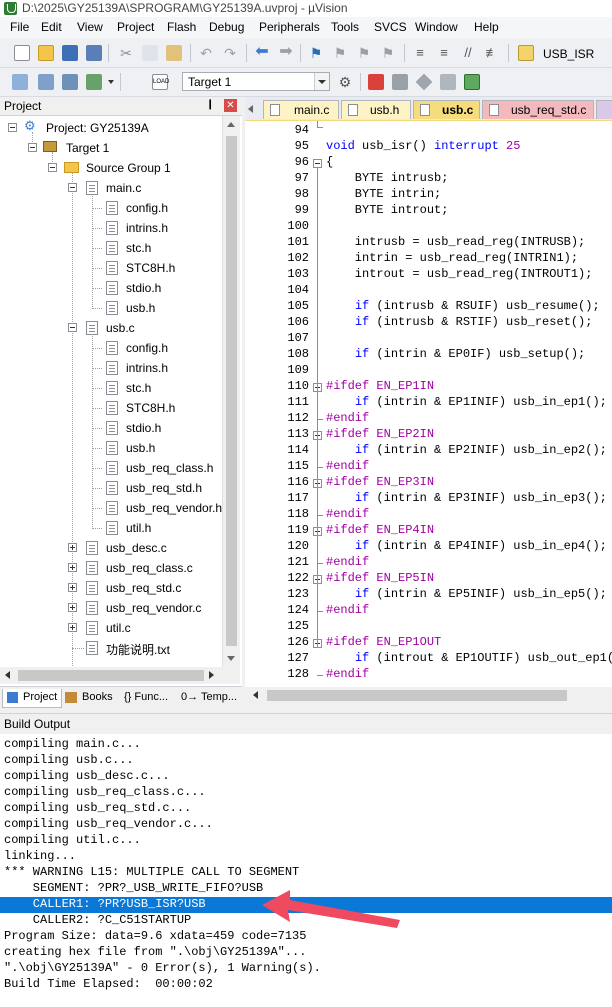  Describe the element at coordinates (250, 109) in the screenshot. I see `tab-scroll-left-icon` at that location.